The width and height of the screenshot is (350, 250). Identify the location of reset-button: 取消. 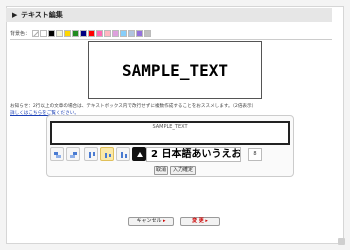
(161, 170).